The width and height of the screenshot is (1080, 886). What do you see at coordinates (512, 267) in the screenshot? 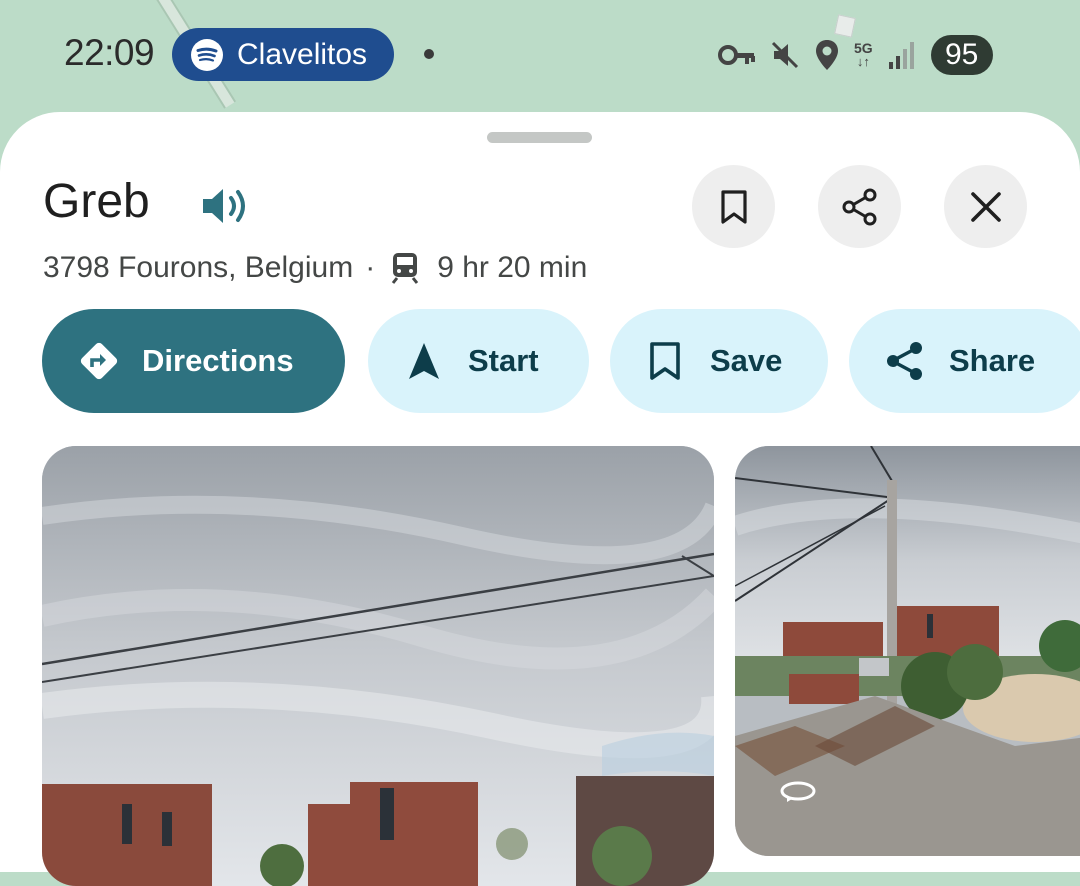
I see `transit-time: 9 hr 20 min` at bounding box center [512, 267].